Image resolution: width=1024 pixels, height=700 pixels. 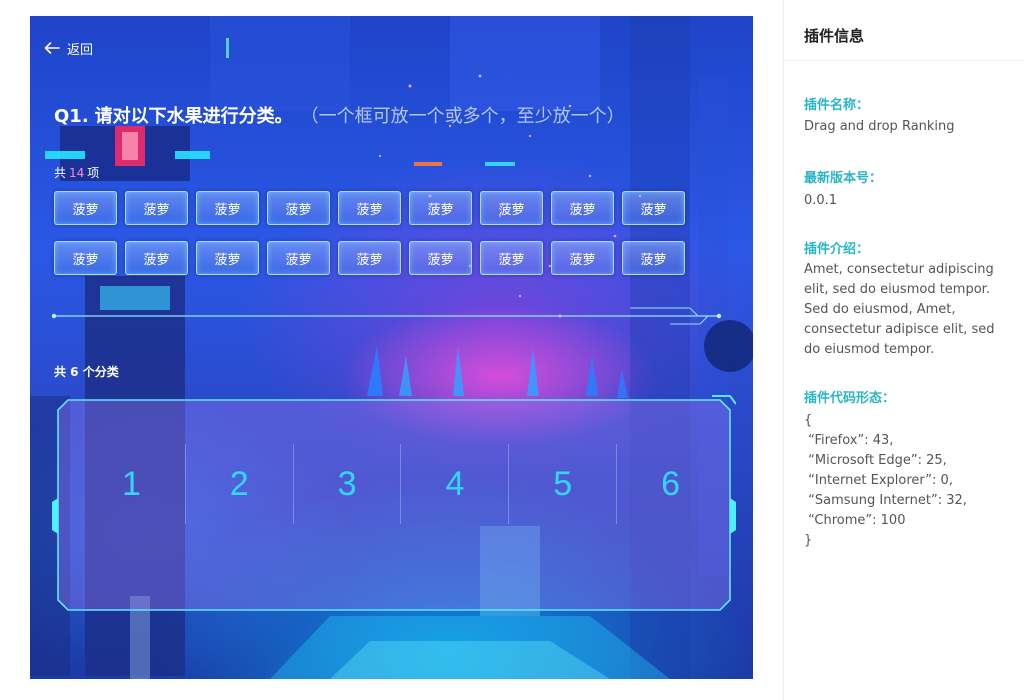 I want to click on plugin-name-value: Drag and drop Ranking, so click(x=879, y=126).